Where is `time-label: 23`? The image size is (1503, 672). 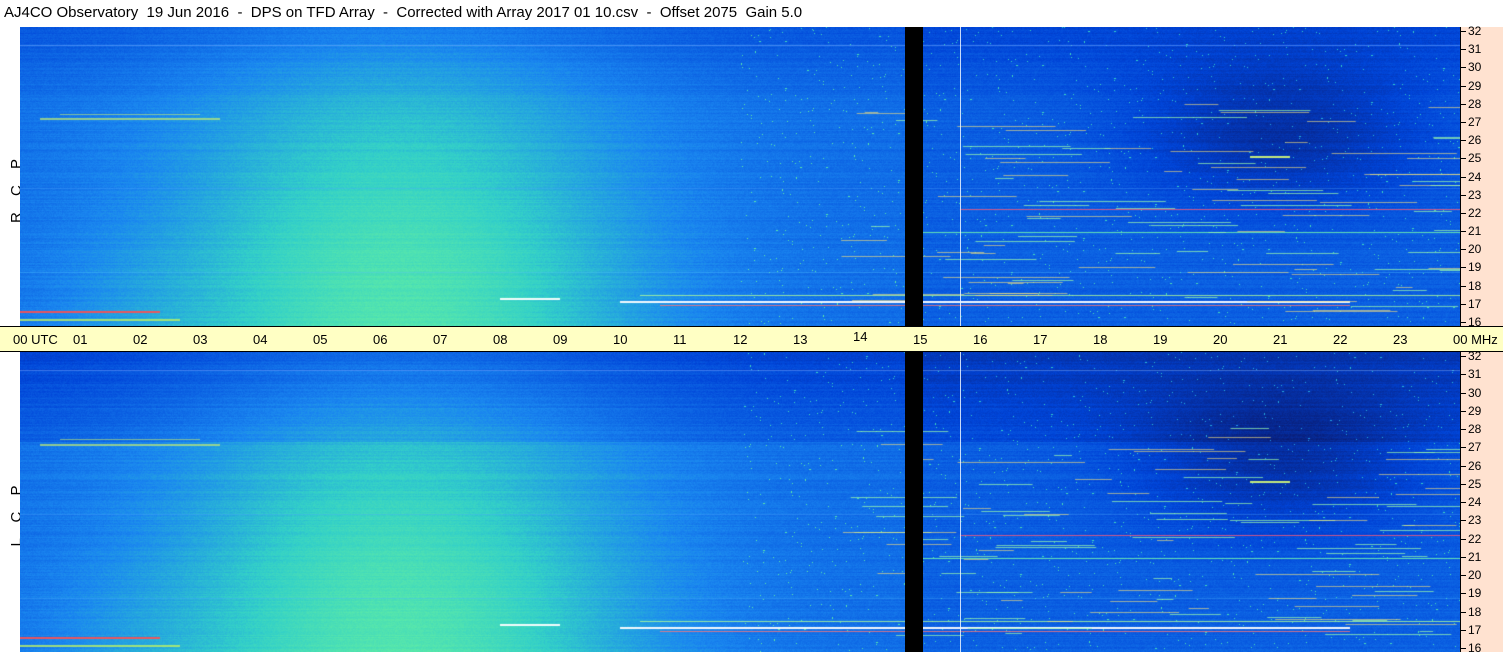
time-label: 23 is located at coordinates (1400, 339).